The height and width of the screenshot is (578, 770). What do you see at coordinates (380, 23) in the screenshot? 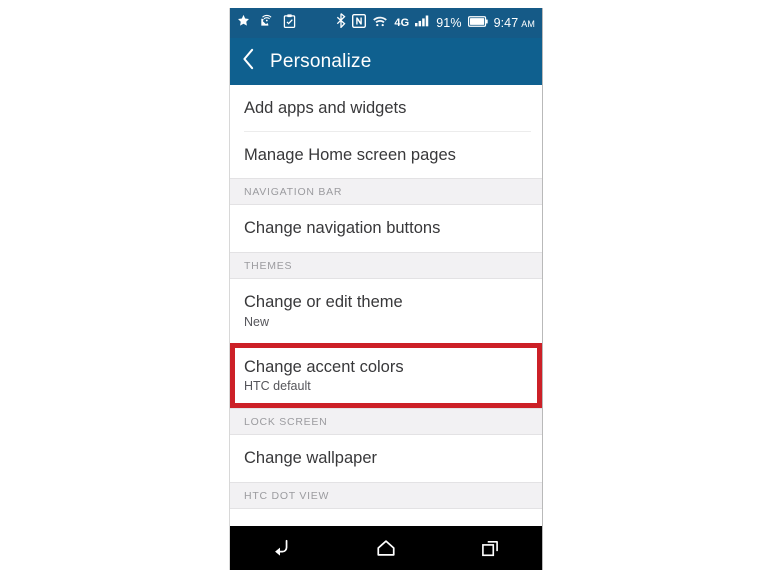
I see `wifi-icon` at bounding box center [380, 23].